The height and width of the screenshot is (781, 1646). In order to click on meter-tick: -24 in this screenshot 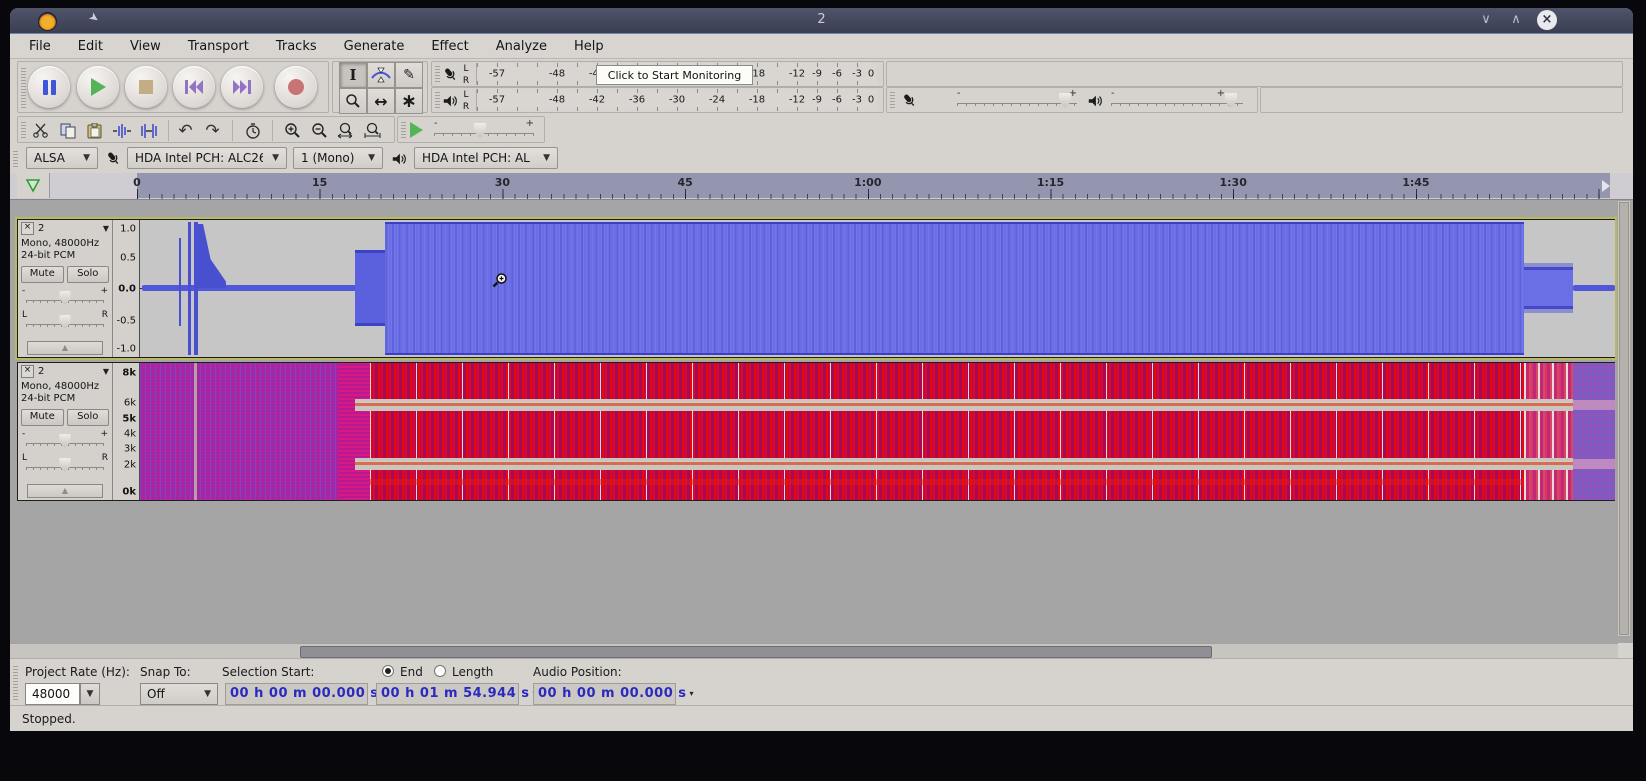, I will do `click(717, 100)`.